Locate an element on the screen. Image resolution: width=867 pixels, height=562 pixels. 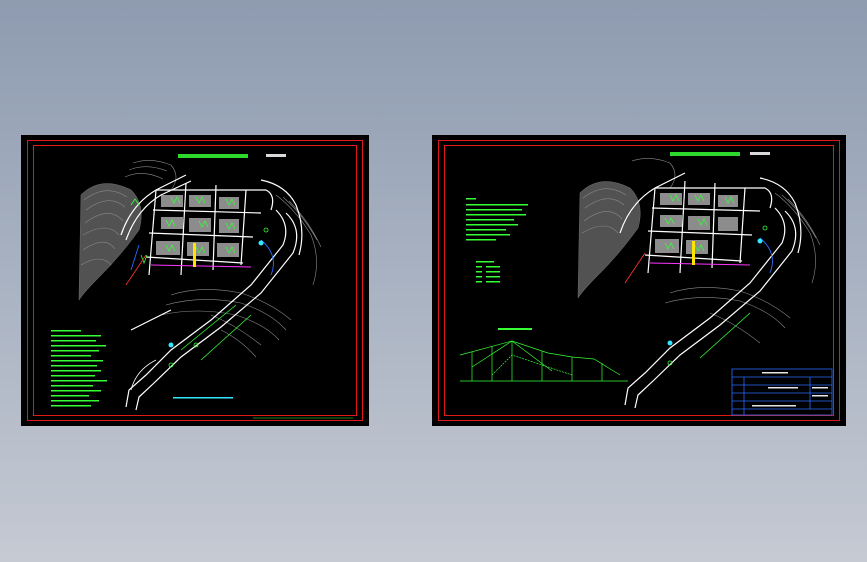
road-network is located at coordinates (211, 292).